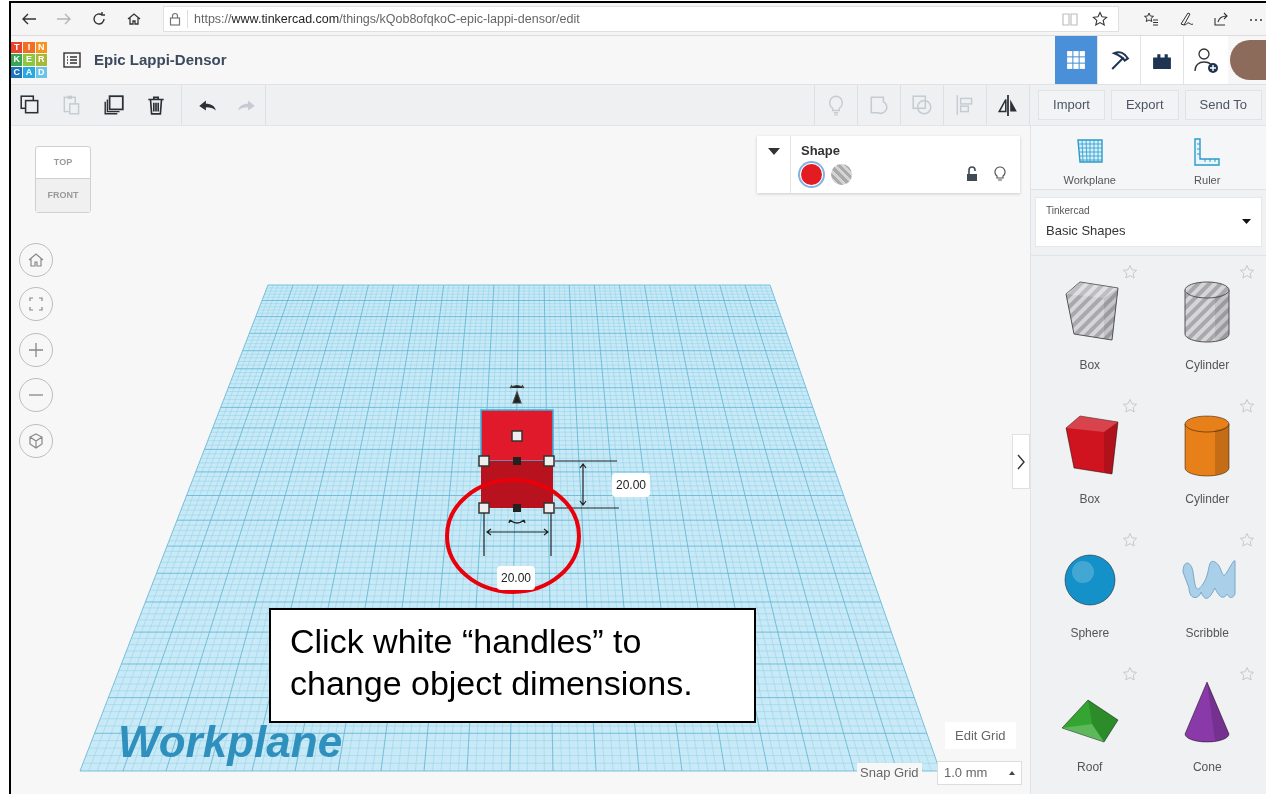 The width and height of the screenshot is (1266, 794). I want to click on workplane-tool-button: Workplane, so click(1090, 157).